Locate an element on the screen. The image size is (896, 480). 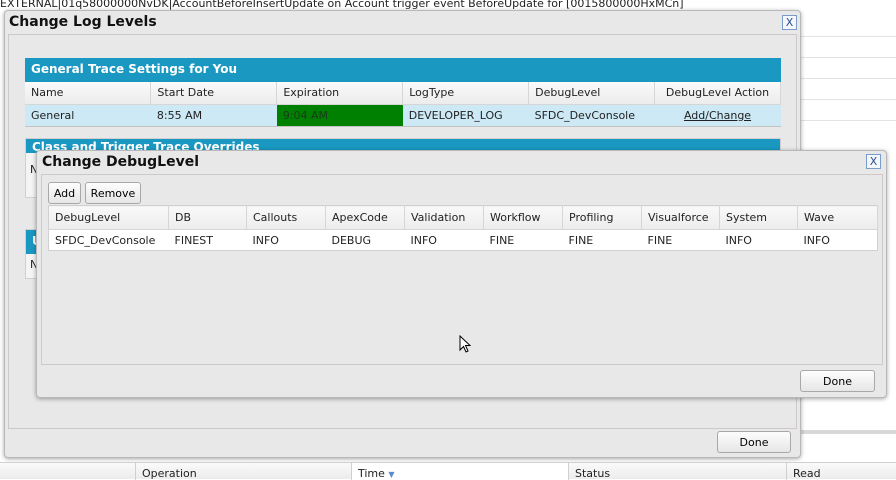
col-status: Status is located at coordinates (592, 471).